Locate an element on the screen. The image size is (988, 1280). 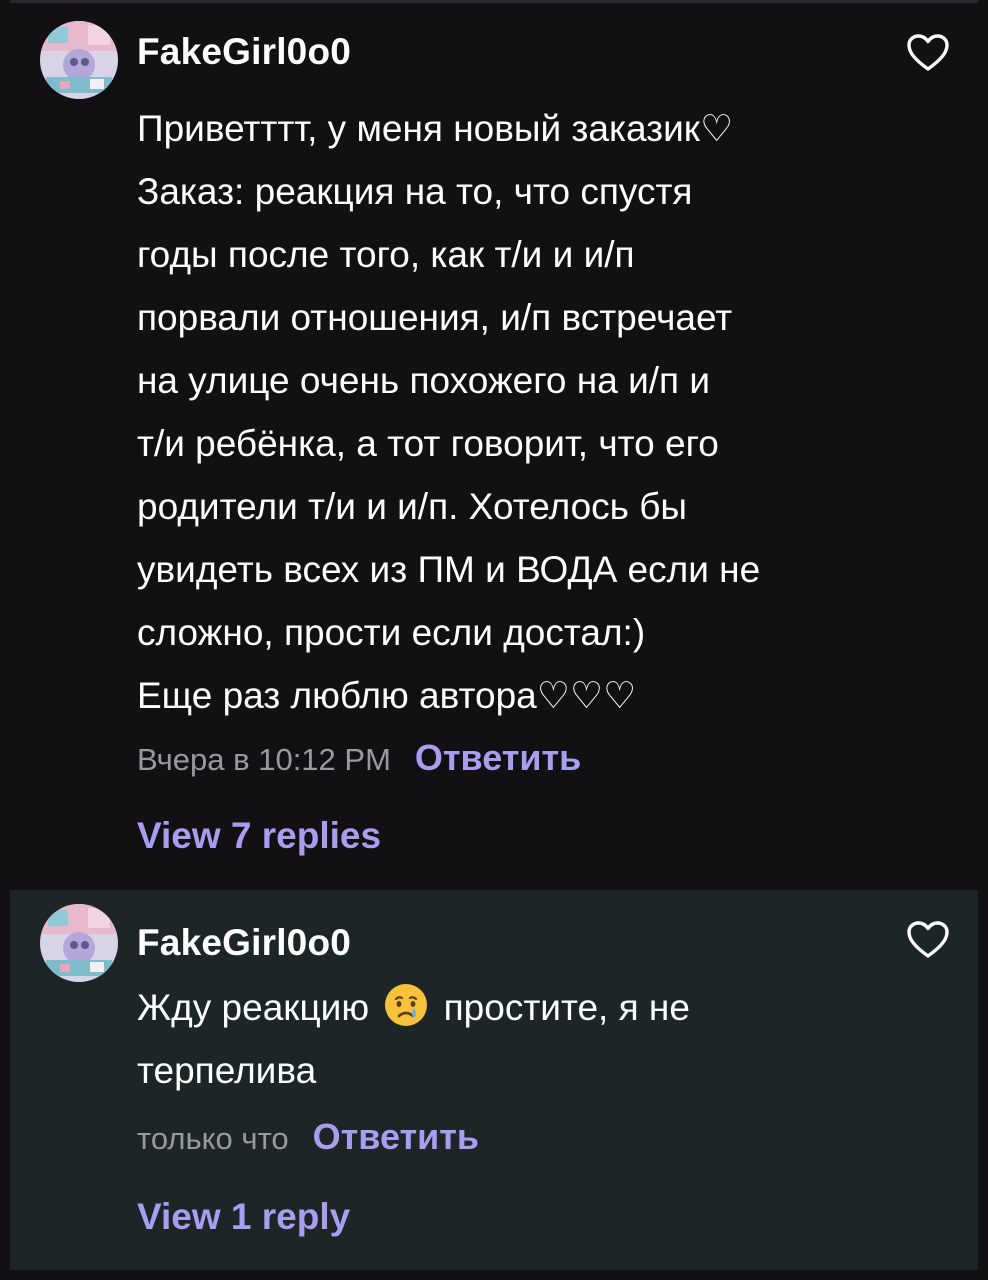
comment-line: т/и ребёнка, а тот говорит, что его is located at coordinates (428, 443).